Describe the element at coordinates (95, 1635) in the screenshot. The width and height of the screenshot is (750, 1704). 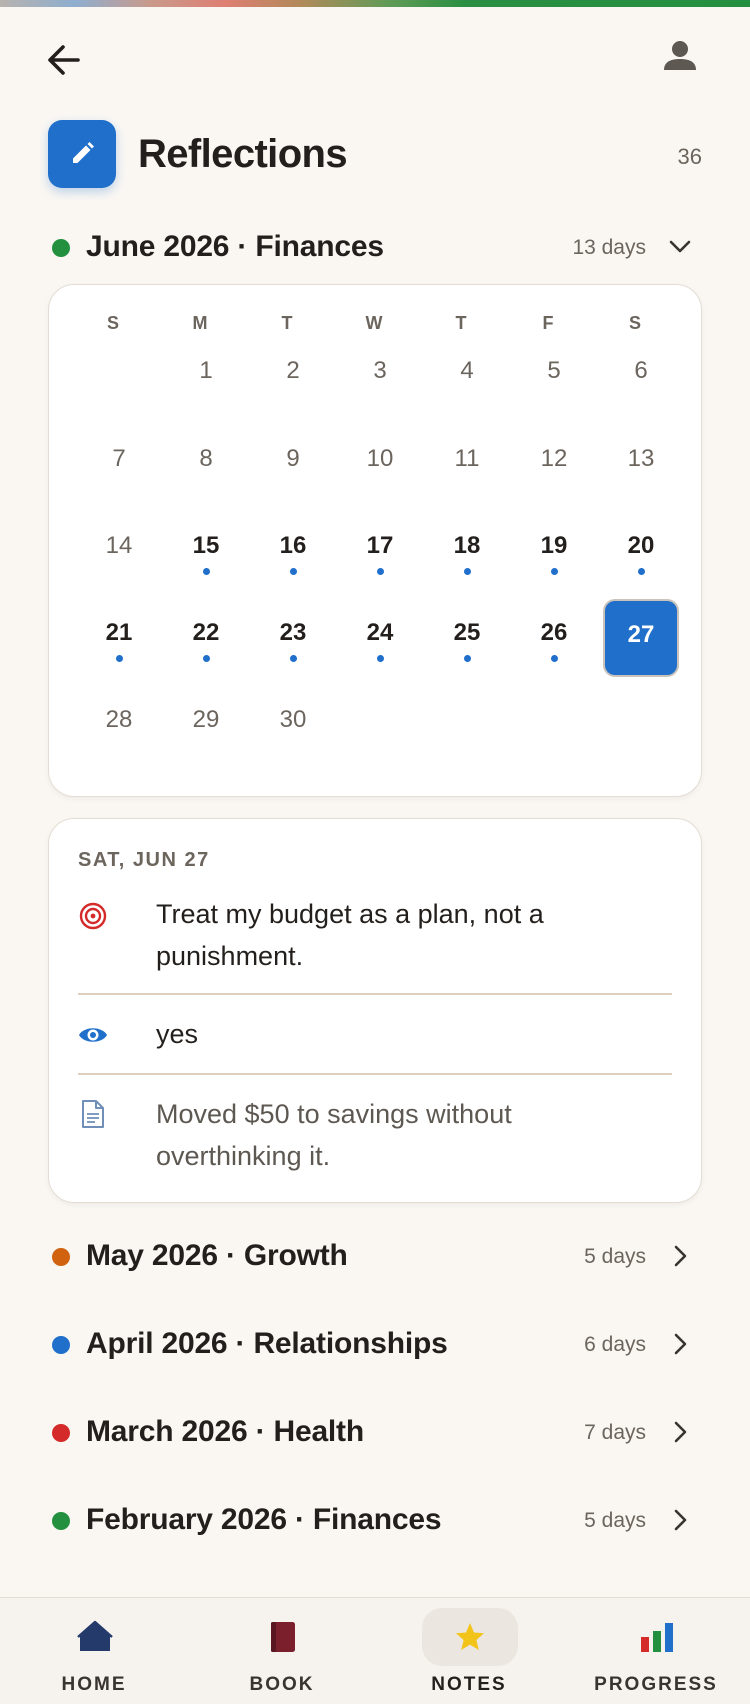
I see `house-icon` at that location.